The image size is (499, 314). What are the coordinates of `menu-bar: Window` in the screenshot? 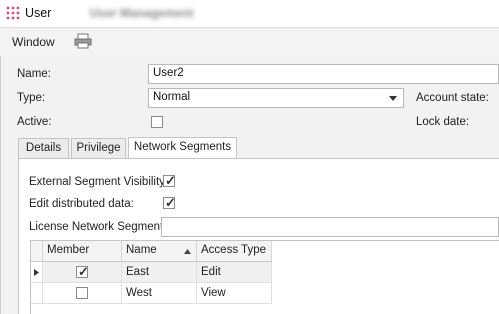 It's located at (249, 42).